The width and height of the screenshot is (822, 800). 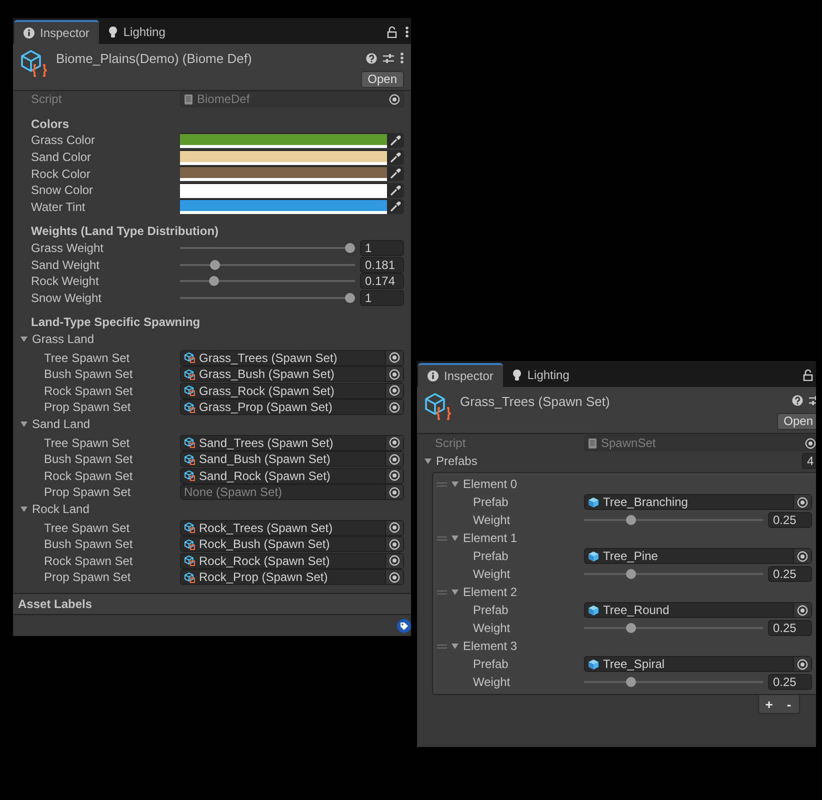 What do you see at coordinates (490, 538) in the screenshot?
I see `element-label: Element 1` at bounding box center [490, 538].